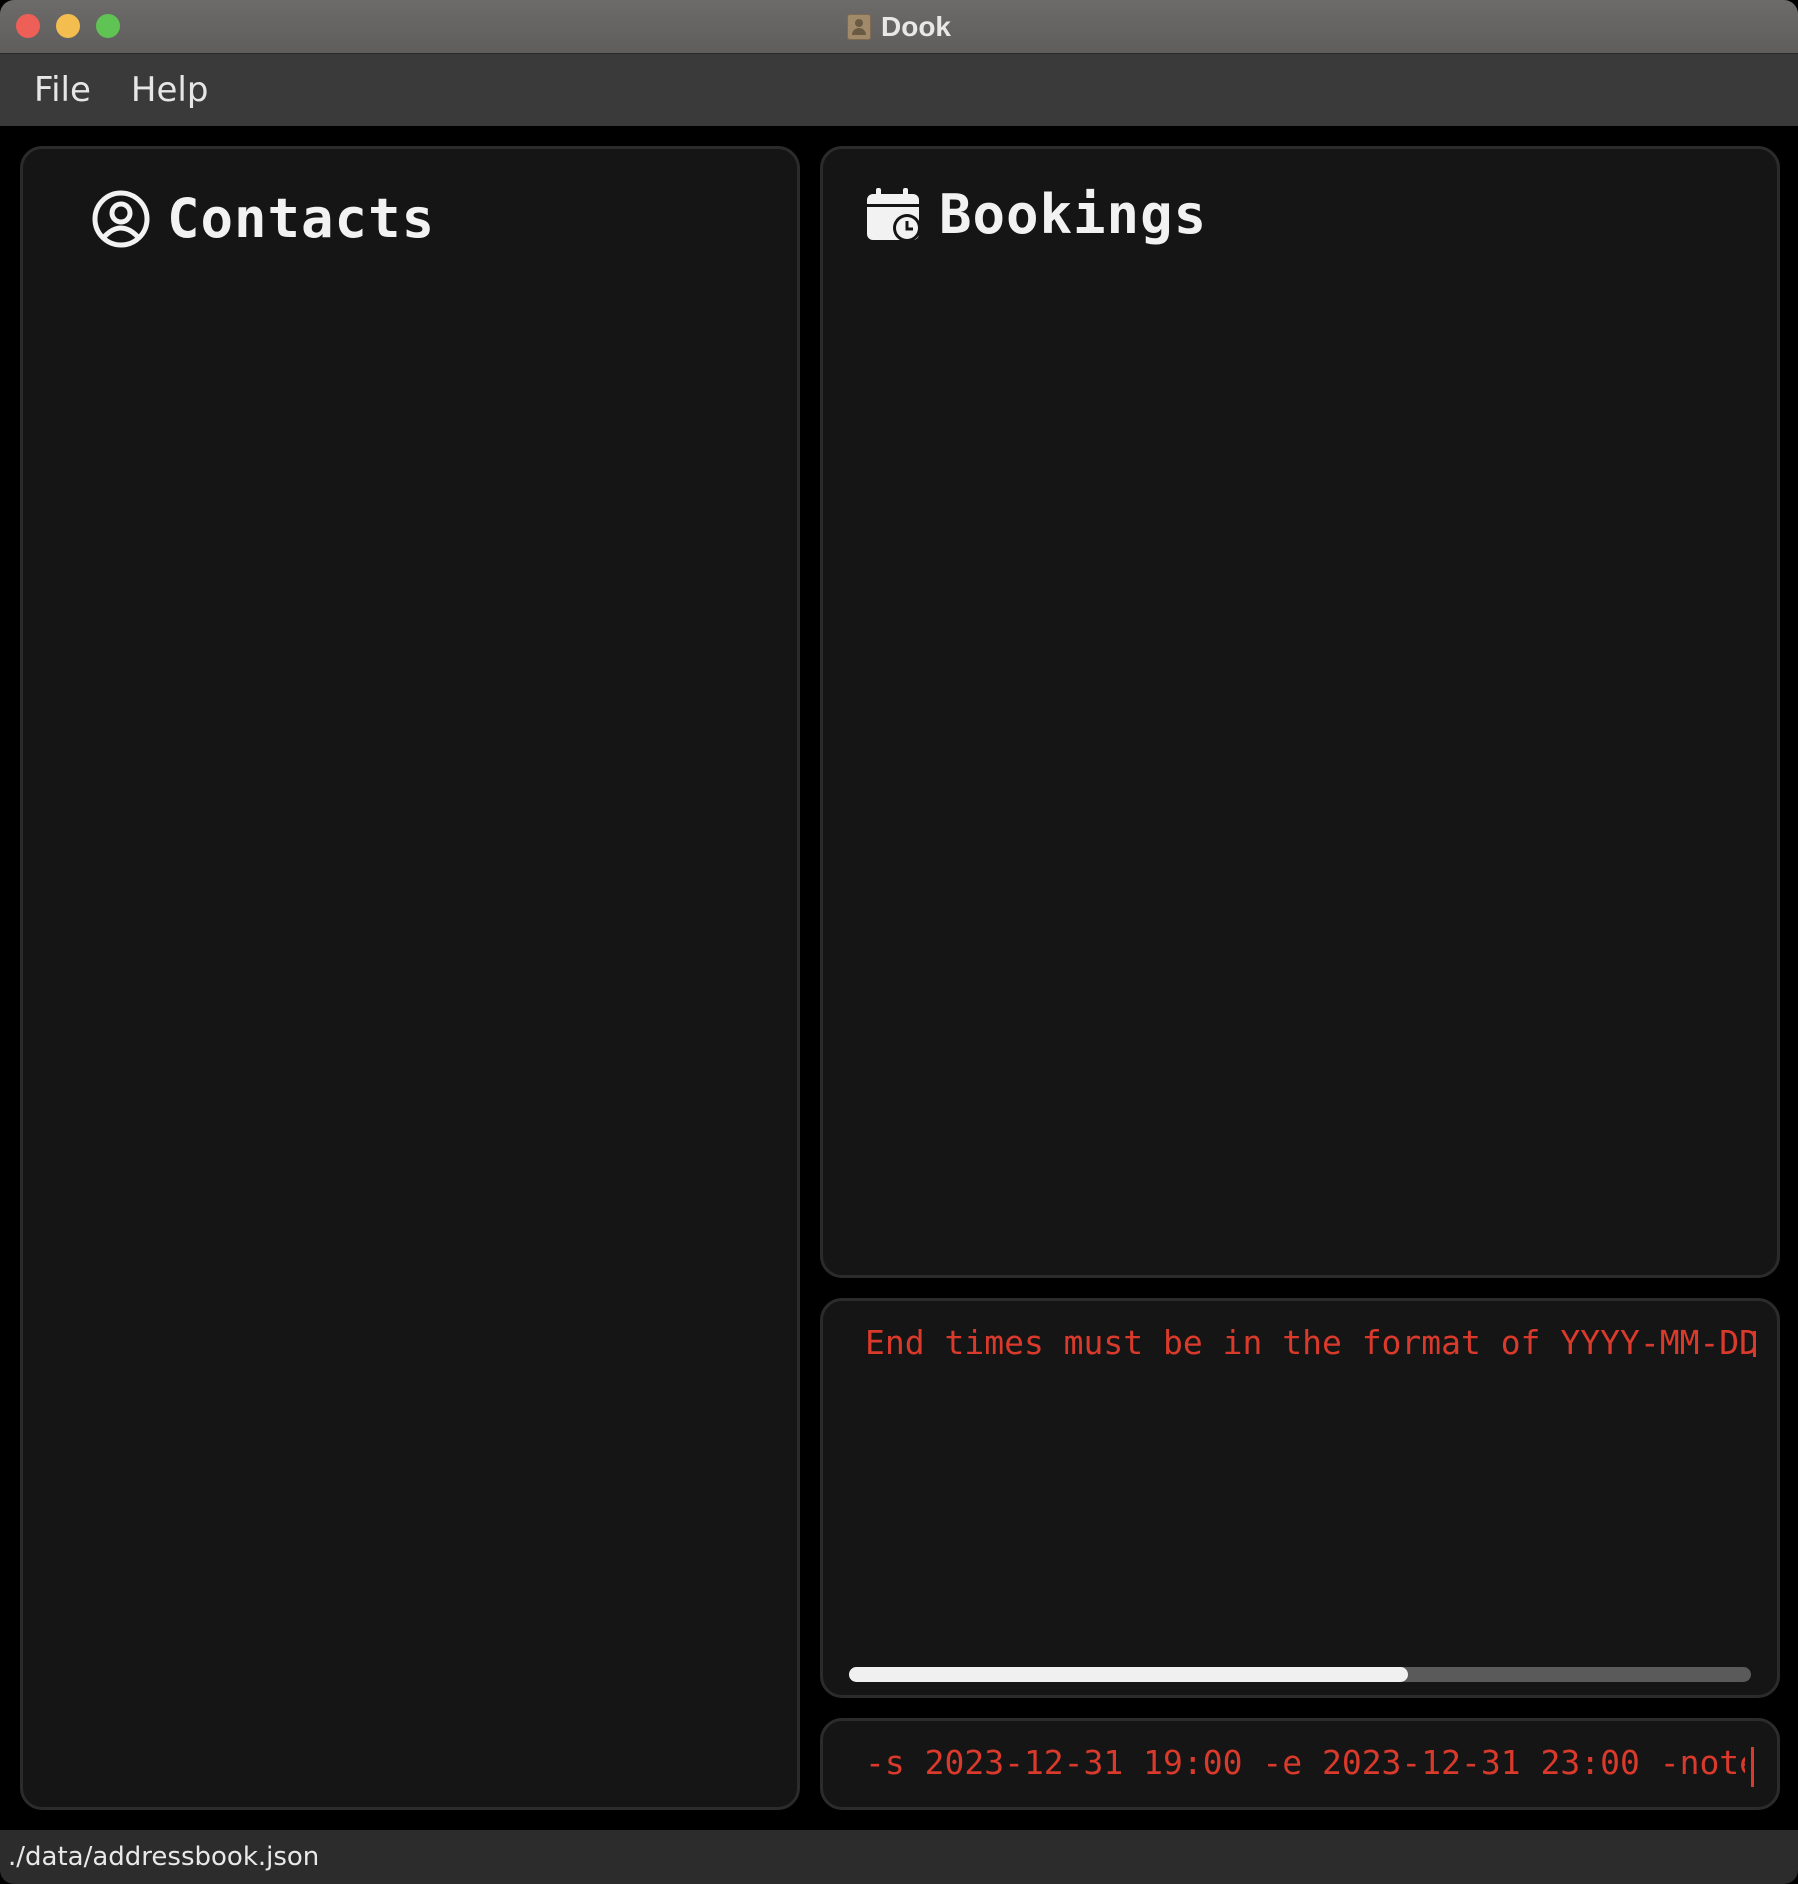 Image resolution: width=1798 pixels, height=1884 pixels. Describe the element at coordinates (170, 90) in the screenshot. I see `menu-help: Help` at that location.